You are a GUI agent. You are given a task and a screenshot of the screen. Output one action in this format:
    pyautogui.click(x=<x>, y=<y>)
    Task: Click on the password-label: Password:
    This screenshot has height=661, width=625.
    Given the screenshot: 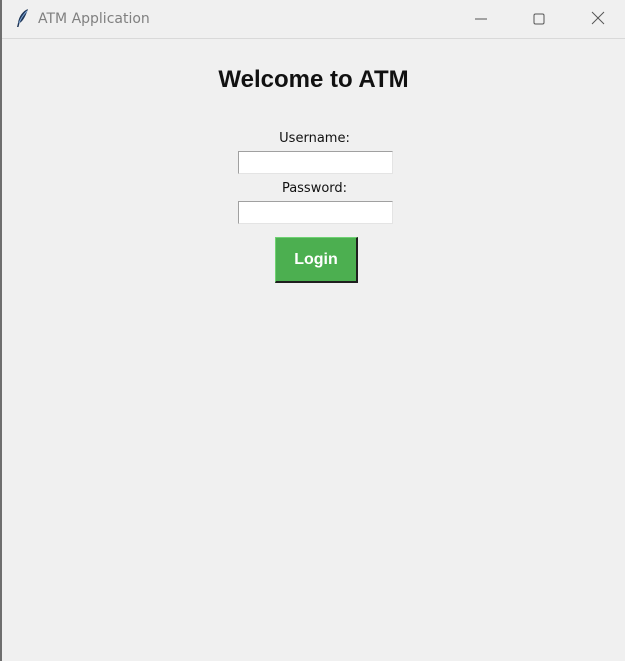 What is the action you would take?
    pyautogui.click(x=314, y=188)
    